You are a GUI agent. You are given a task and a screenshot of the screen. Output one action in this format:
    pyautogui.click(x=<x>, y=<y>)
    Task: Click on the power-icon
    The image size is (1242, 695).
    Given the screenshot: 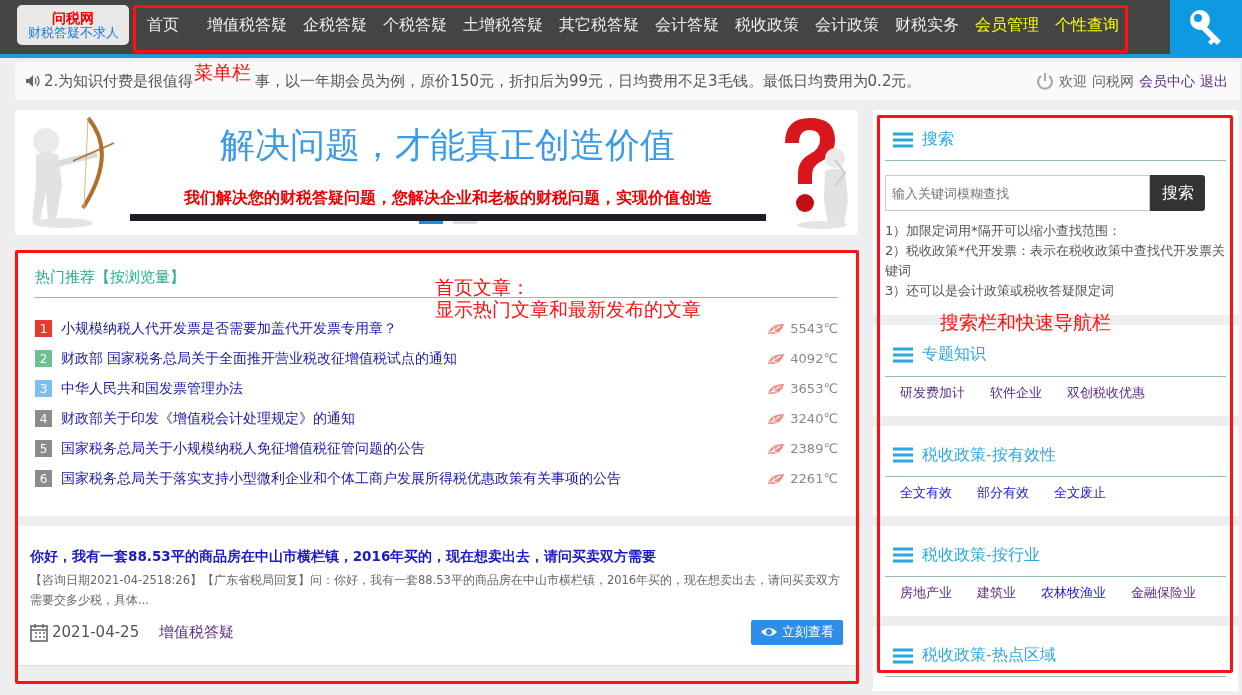 What is the action you would take?
    pyautogui.click(x=1045, y=81)
    